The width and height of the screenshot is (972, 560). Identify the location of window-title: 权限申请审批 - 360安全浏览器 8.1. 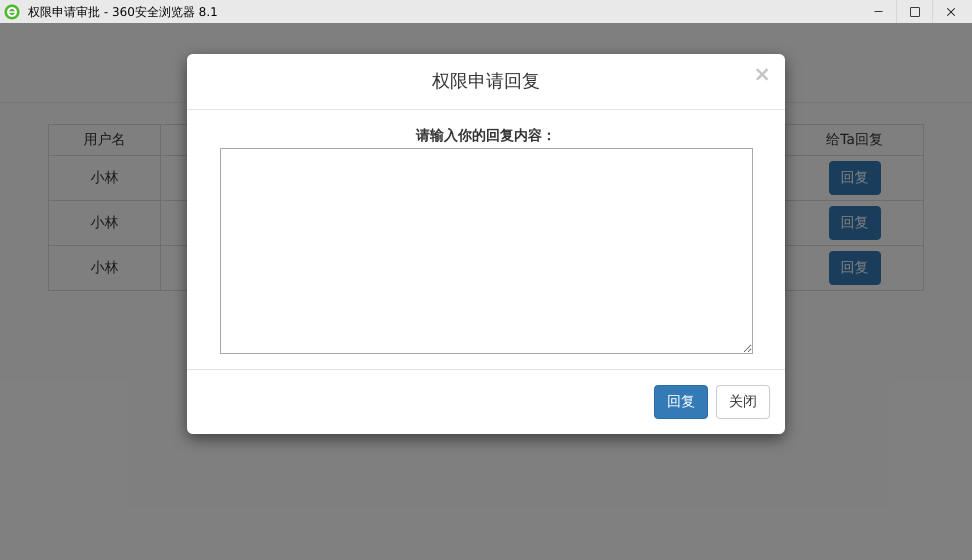
(123, 12).